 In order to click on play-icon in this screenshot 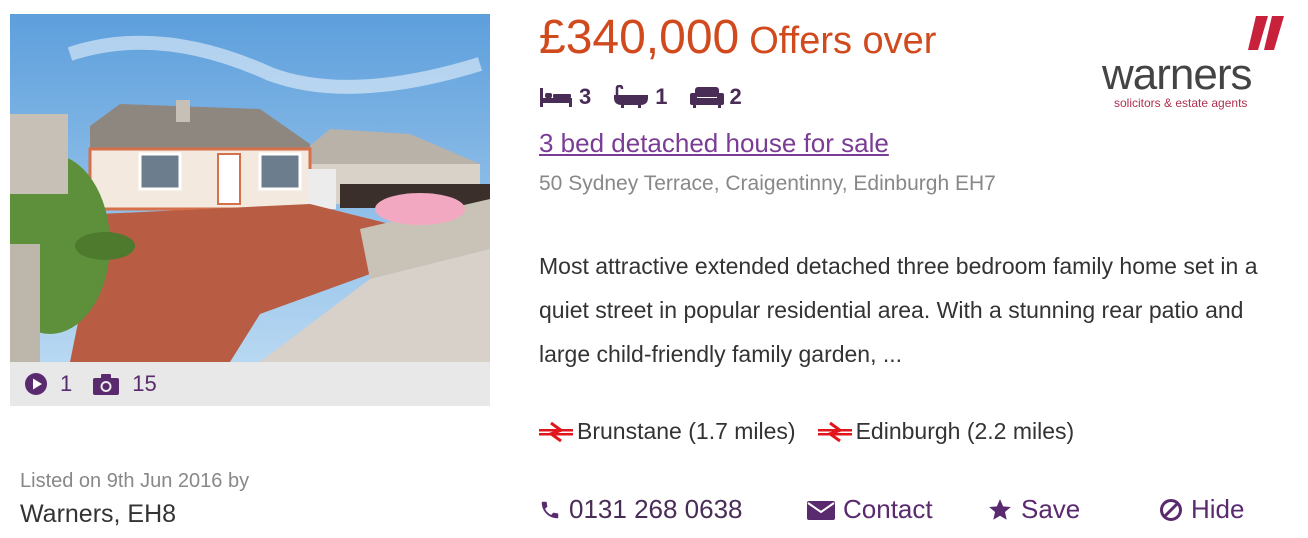, I will do `click(36, 384)`.